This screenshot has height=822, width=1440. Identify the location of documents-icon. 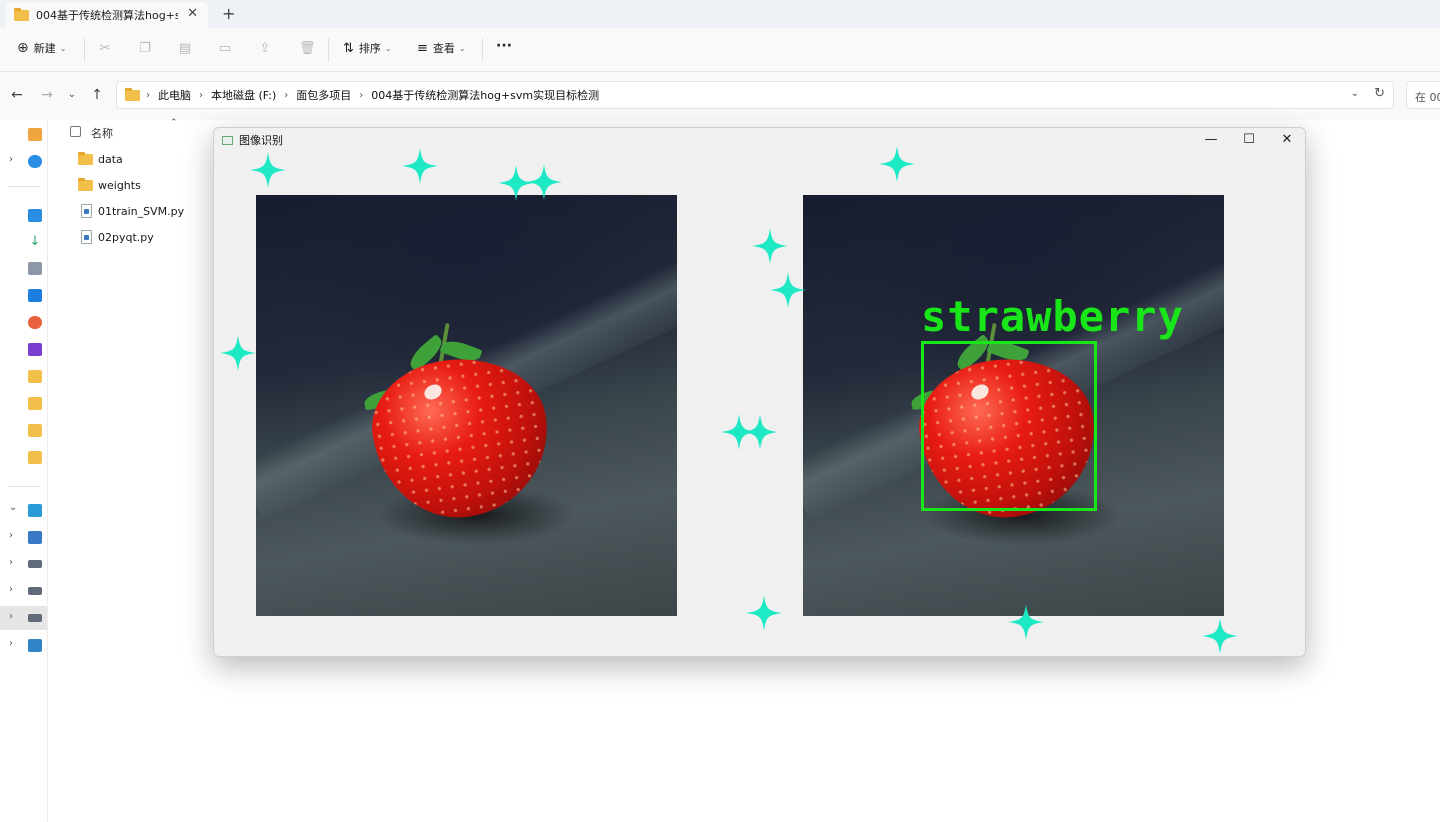
(35, 268).